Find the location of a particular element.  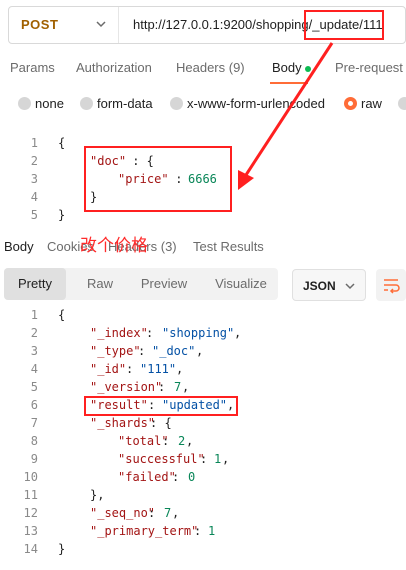

body-modified-dot is located at coordinates (308, 69).